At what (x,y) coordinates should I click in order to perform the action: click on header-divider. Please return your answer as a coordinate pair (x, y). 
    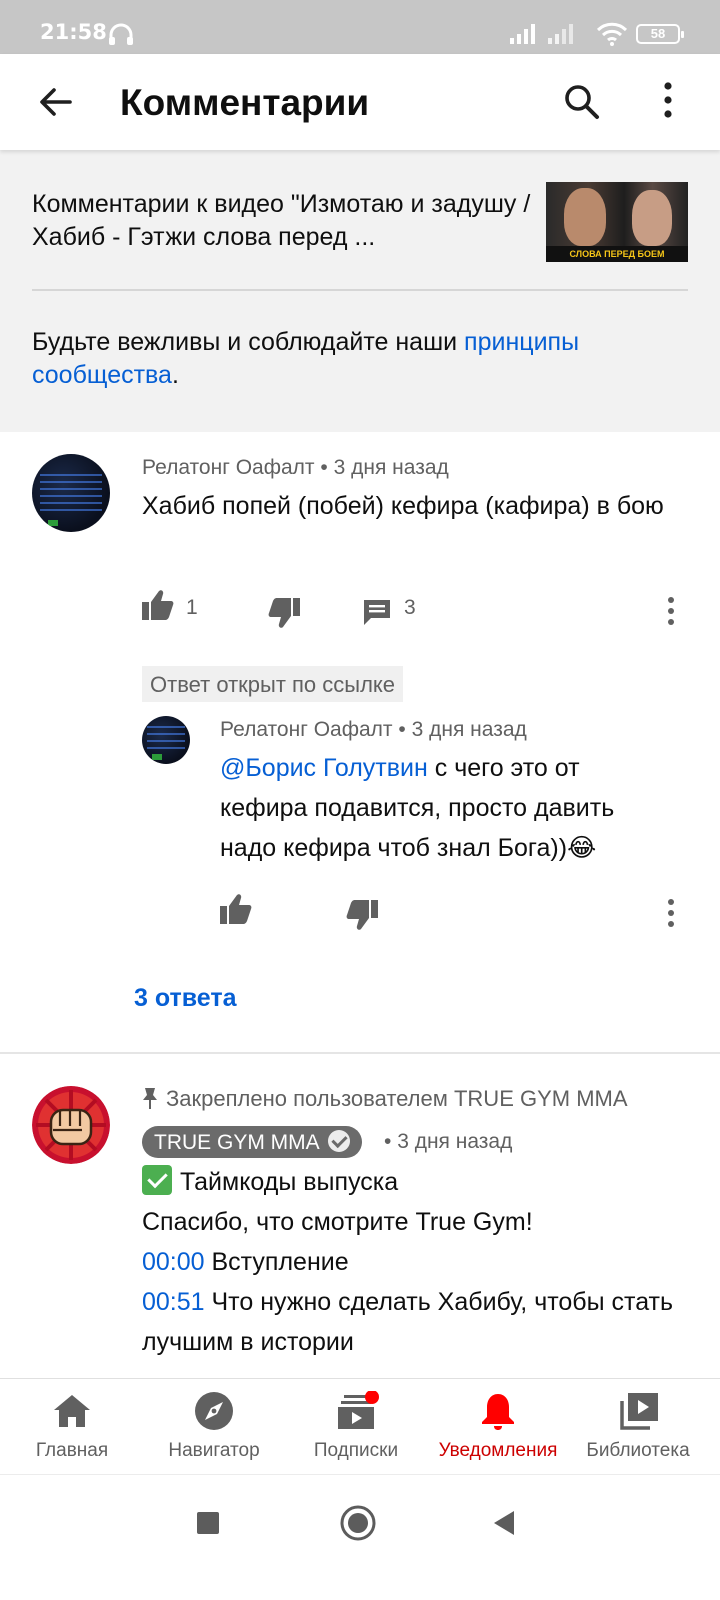
    Looking at the image, I should click on (360, 290).